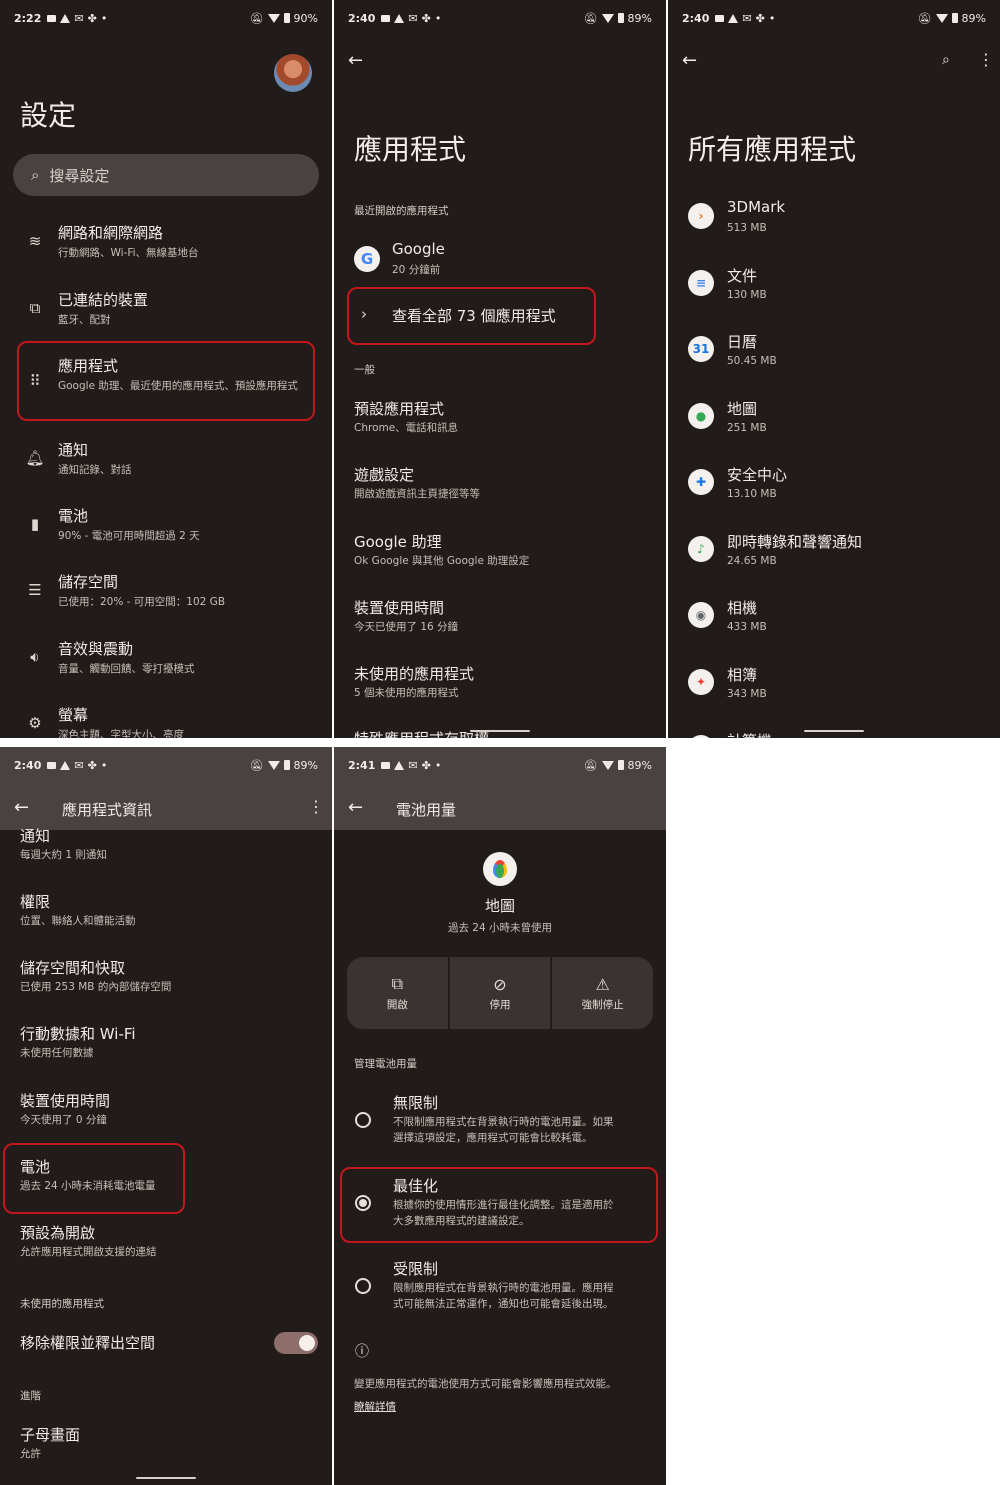 Image resolution: width=1000 pixels, height=1485 pixels. Describe the element at coordinates (752, 494) in the screenshot. I see `app-size: 13.10 MB` at that location.